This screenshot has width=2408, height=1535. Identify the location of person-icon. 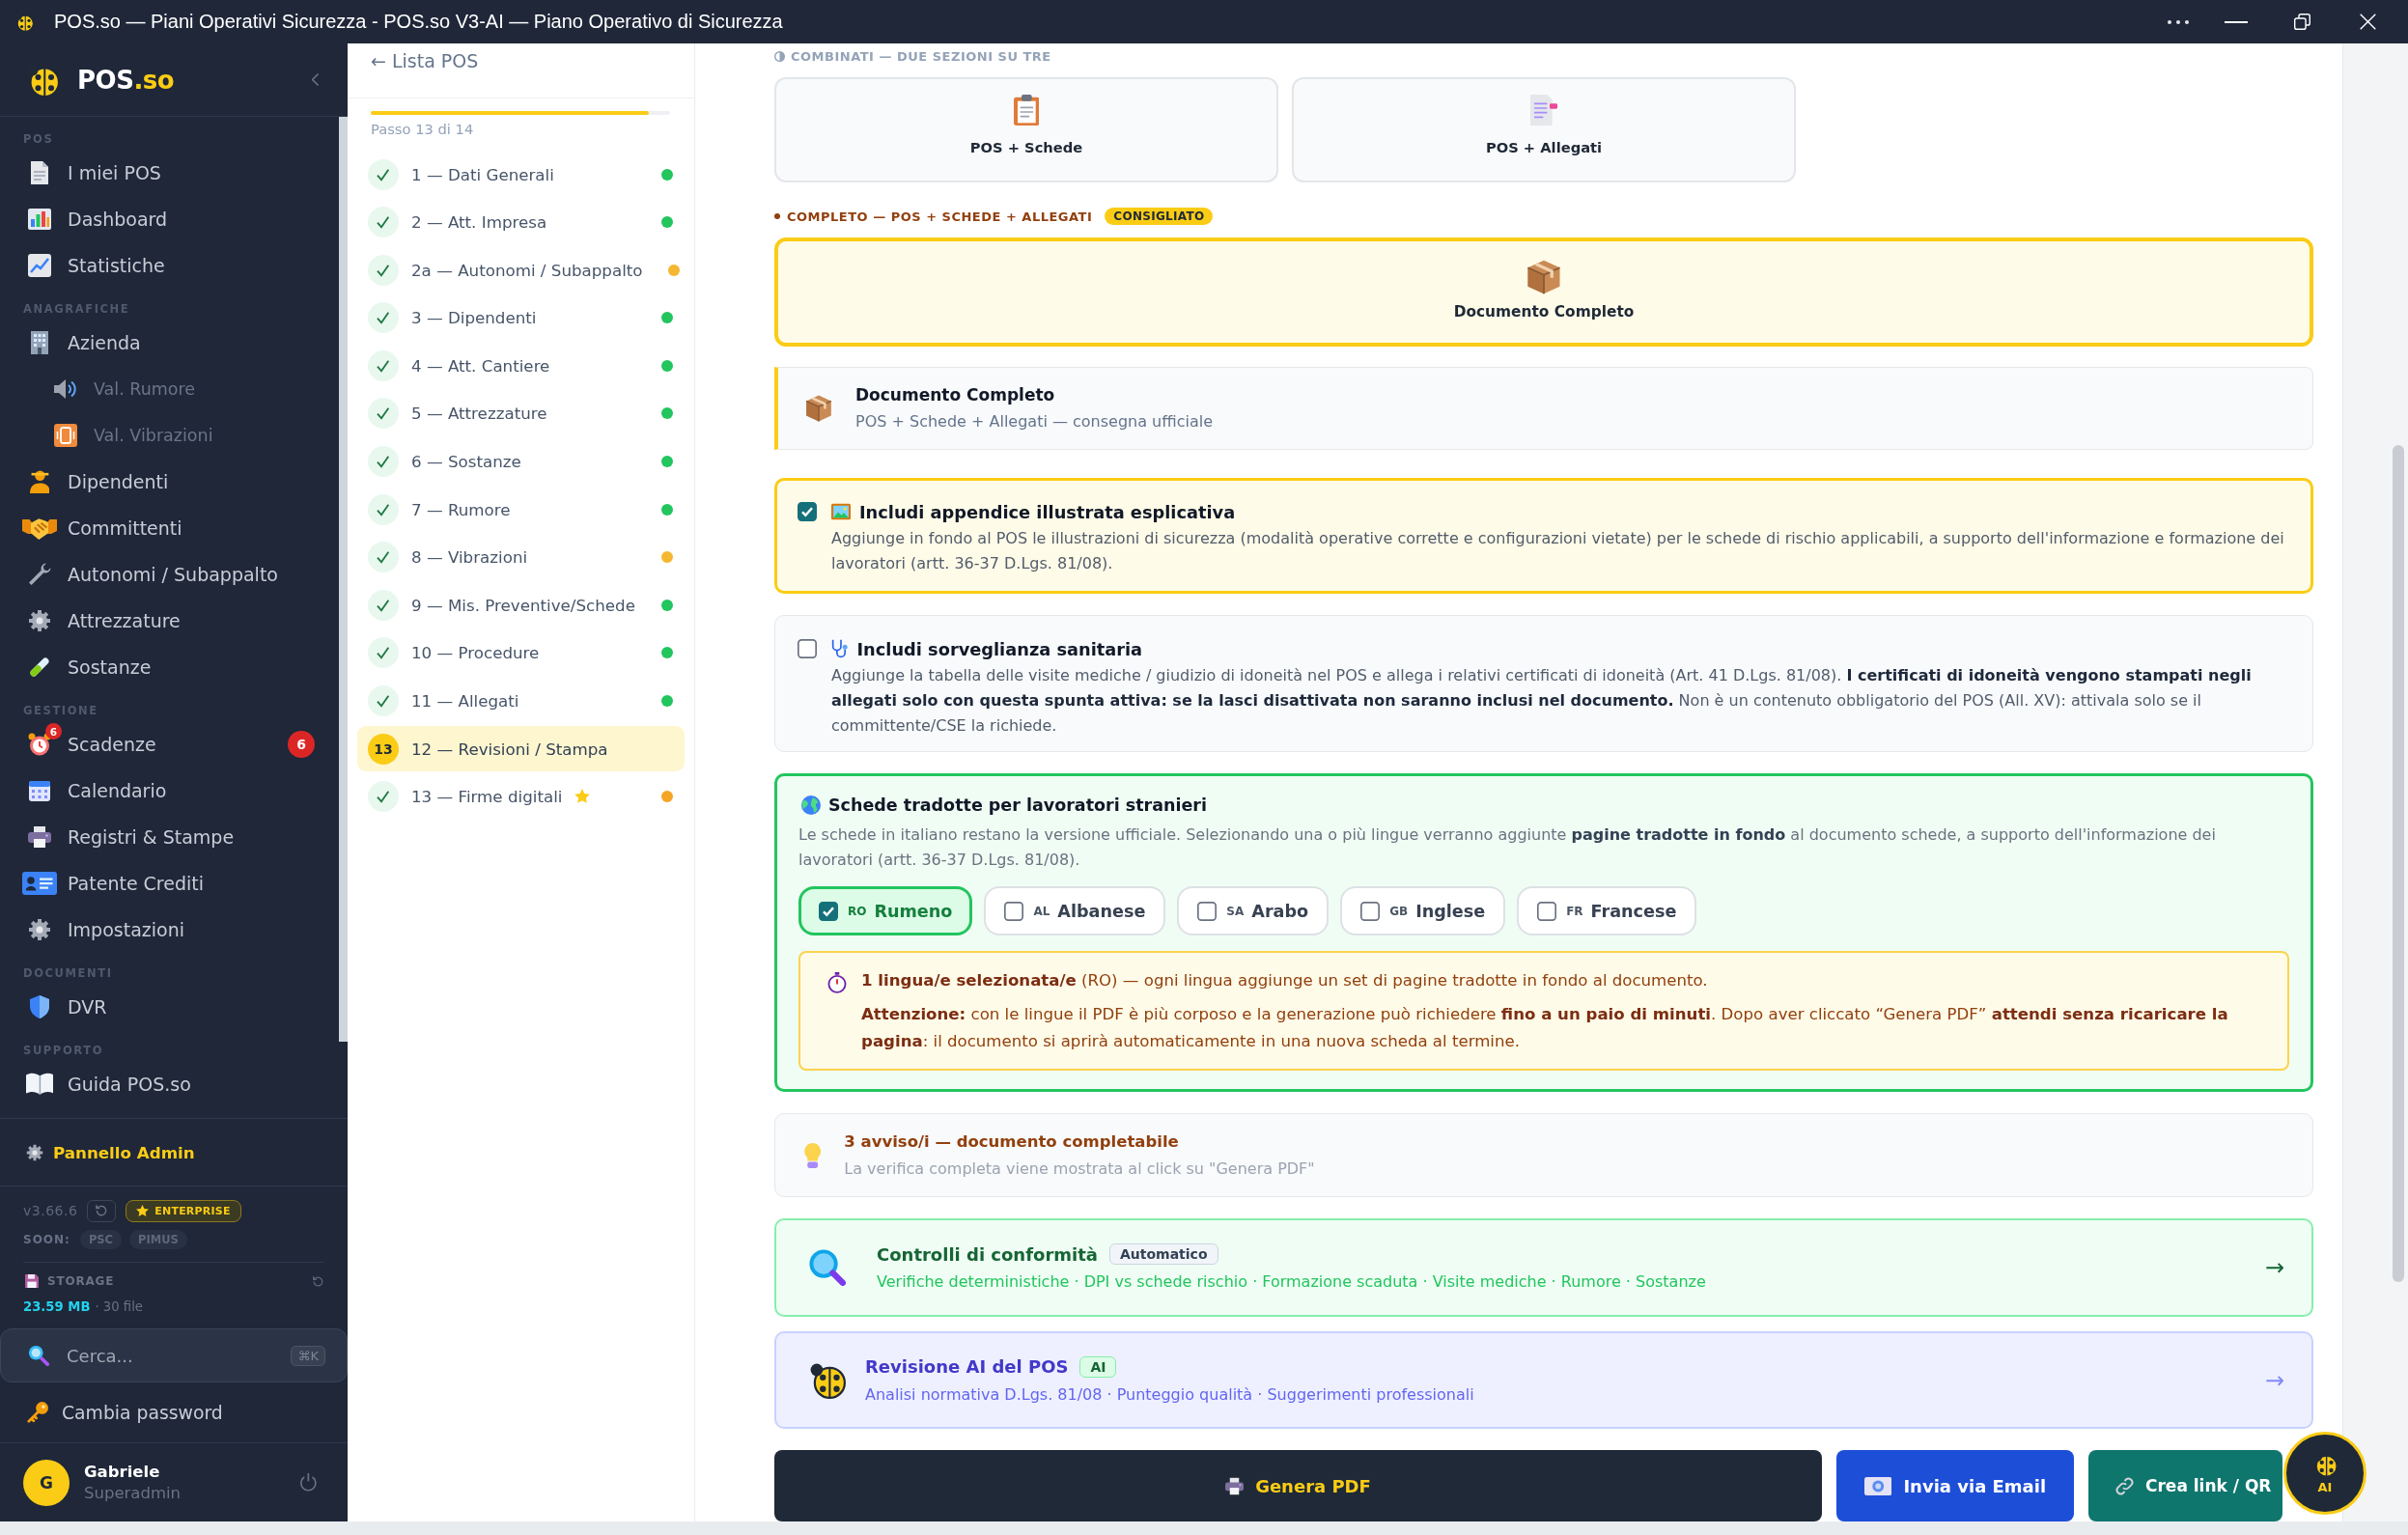
(40, 481).